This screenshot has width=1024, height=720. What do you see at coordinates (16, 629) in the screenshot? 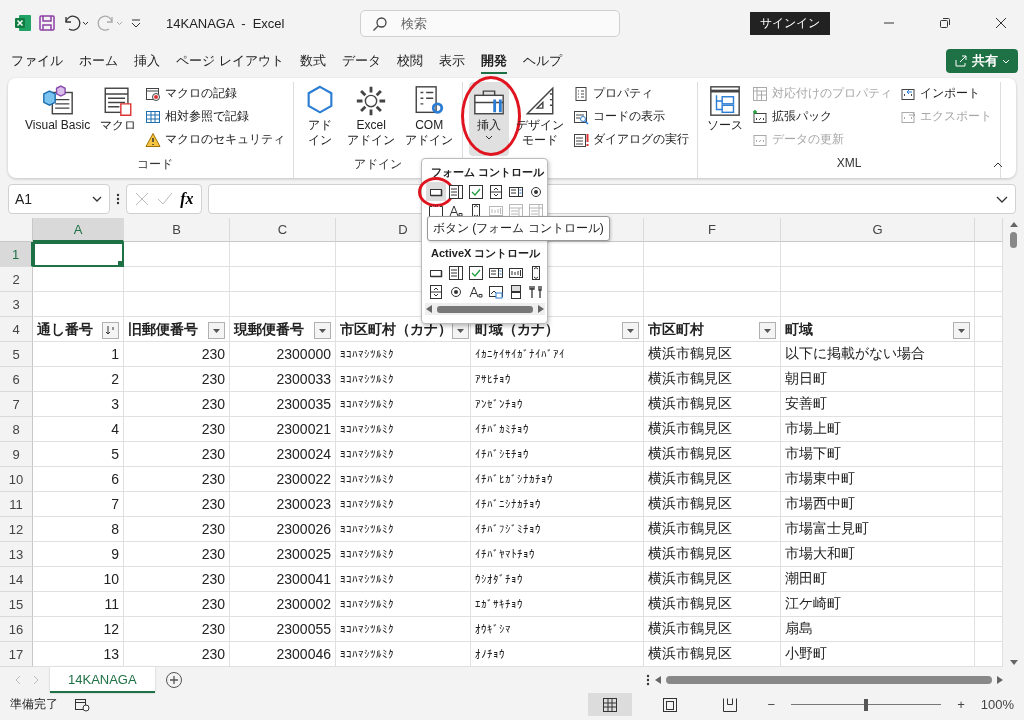
I see `row-header: 16` at bounding box center [16, 629].